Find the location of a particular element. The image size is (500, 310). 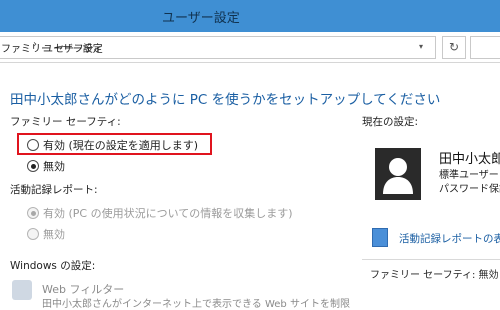

refresh-icon: ↻ is located at coordinates (454, 47).